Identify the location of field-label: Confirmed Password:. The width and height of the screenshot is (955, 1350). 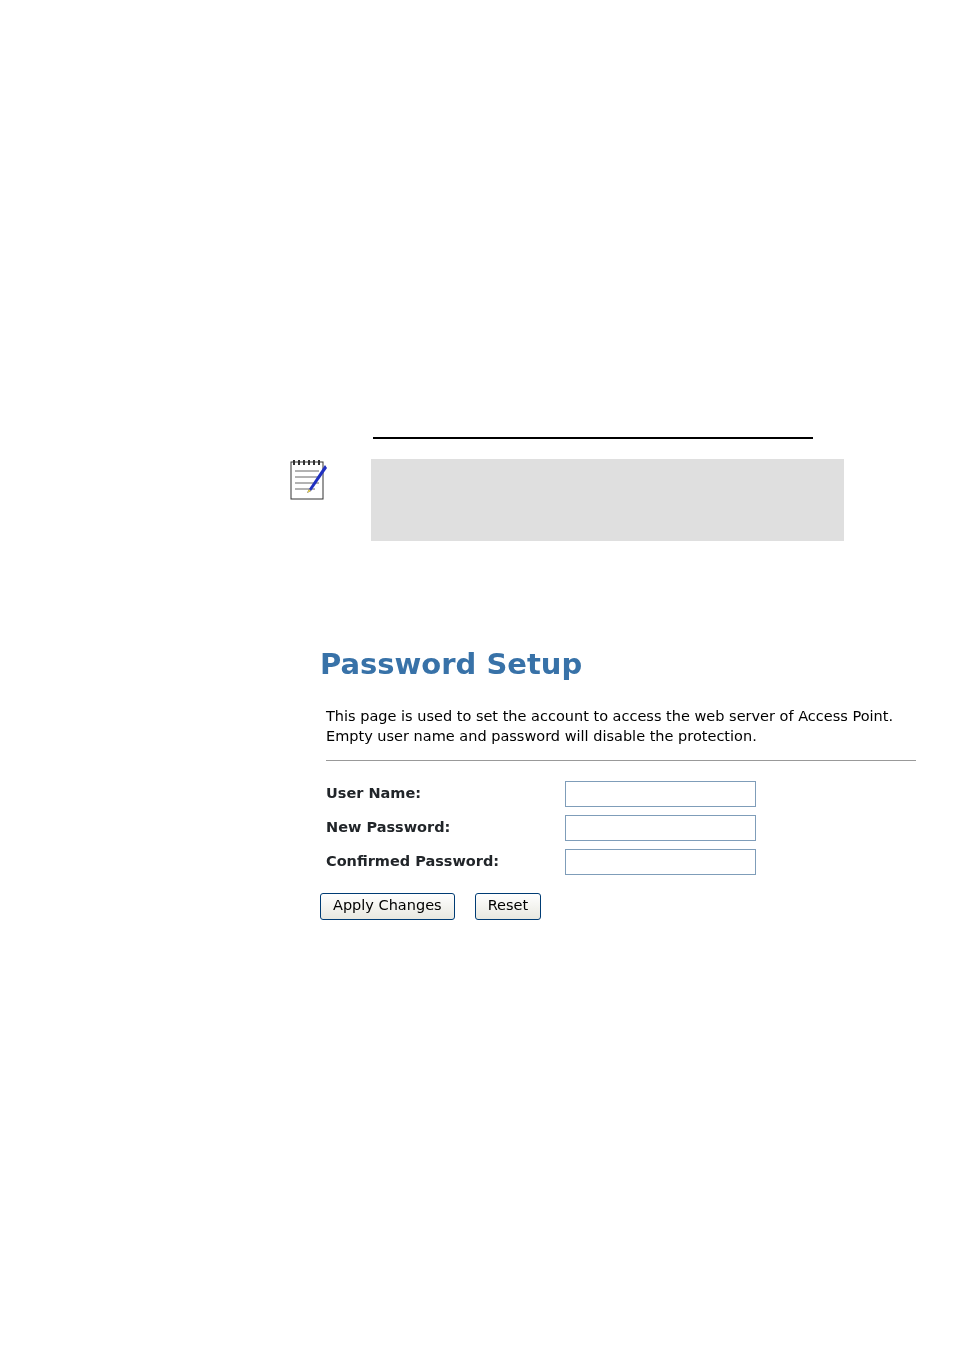
(413, 861).